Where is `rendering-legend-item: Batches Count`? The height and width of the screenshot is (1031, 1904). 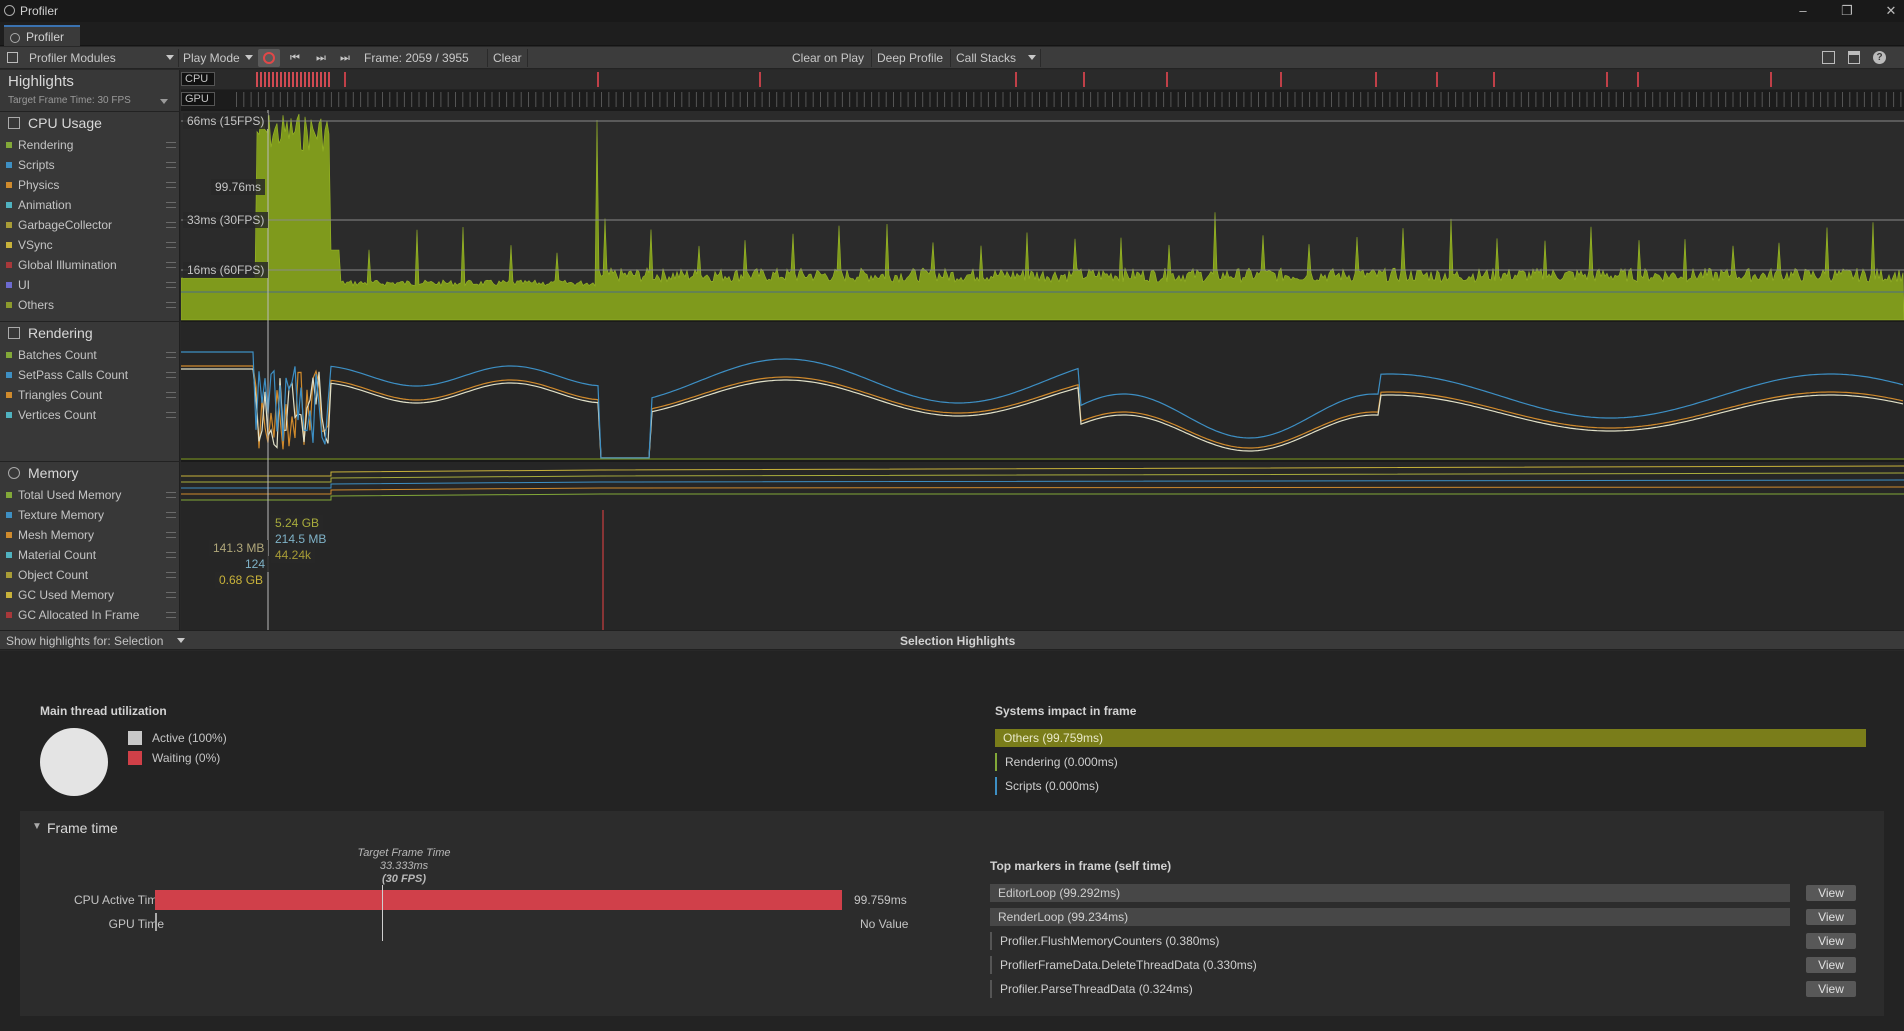 rendering-legend-item: Batches Count is located at coordinates (51, 355).